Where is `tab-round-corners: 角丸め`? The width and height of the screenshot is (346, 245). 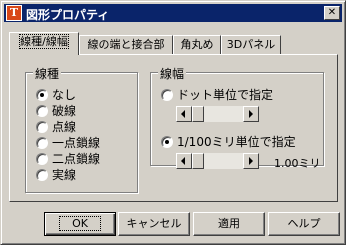 tab-round-corners: 角丸め is located at coordinates (197, 45).